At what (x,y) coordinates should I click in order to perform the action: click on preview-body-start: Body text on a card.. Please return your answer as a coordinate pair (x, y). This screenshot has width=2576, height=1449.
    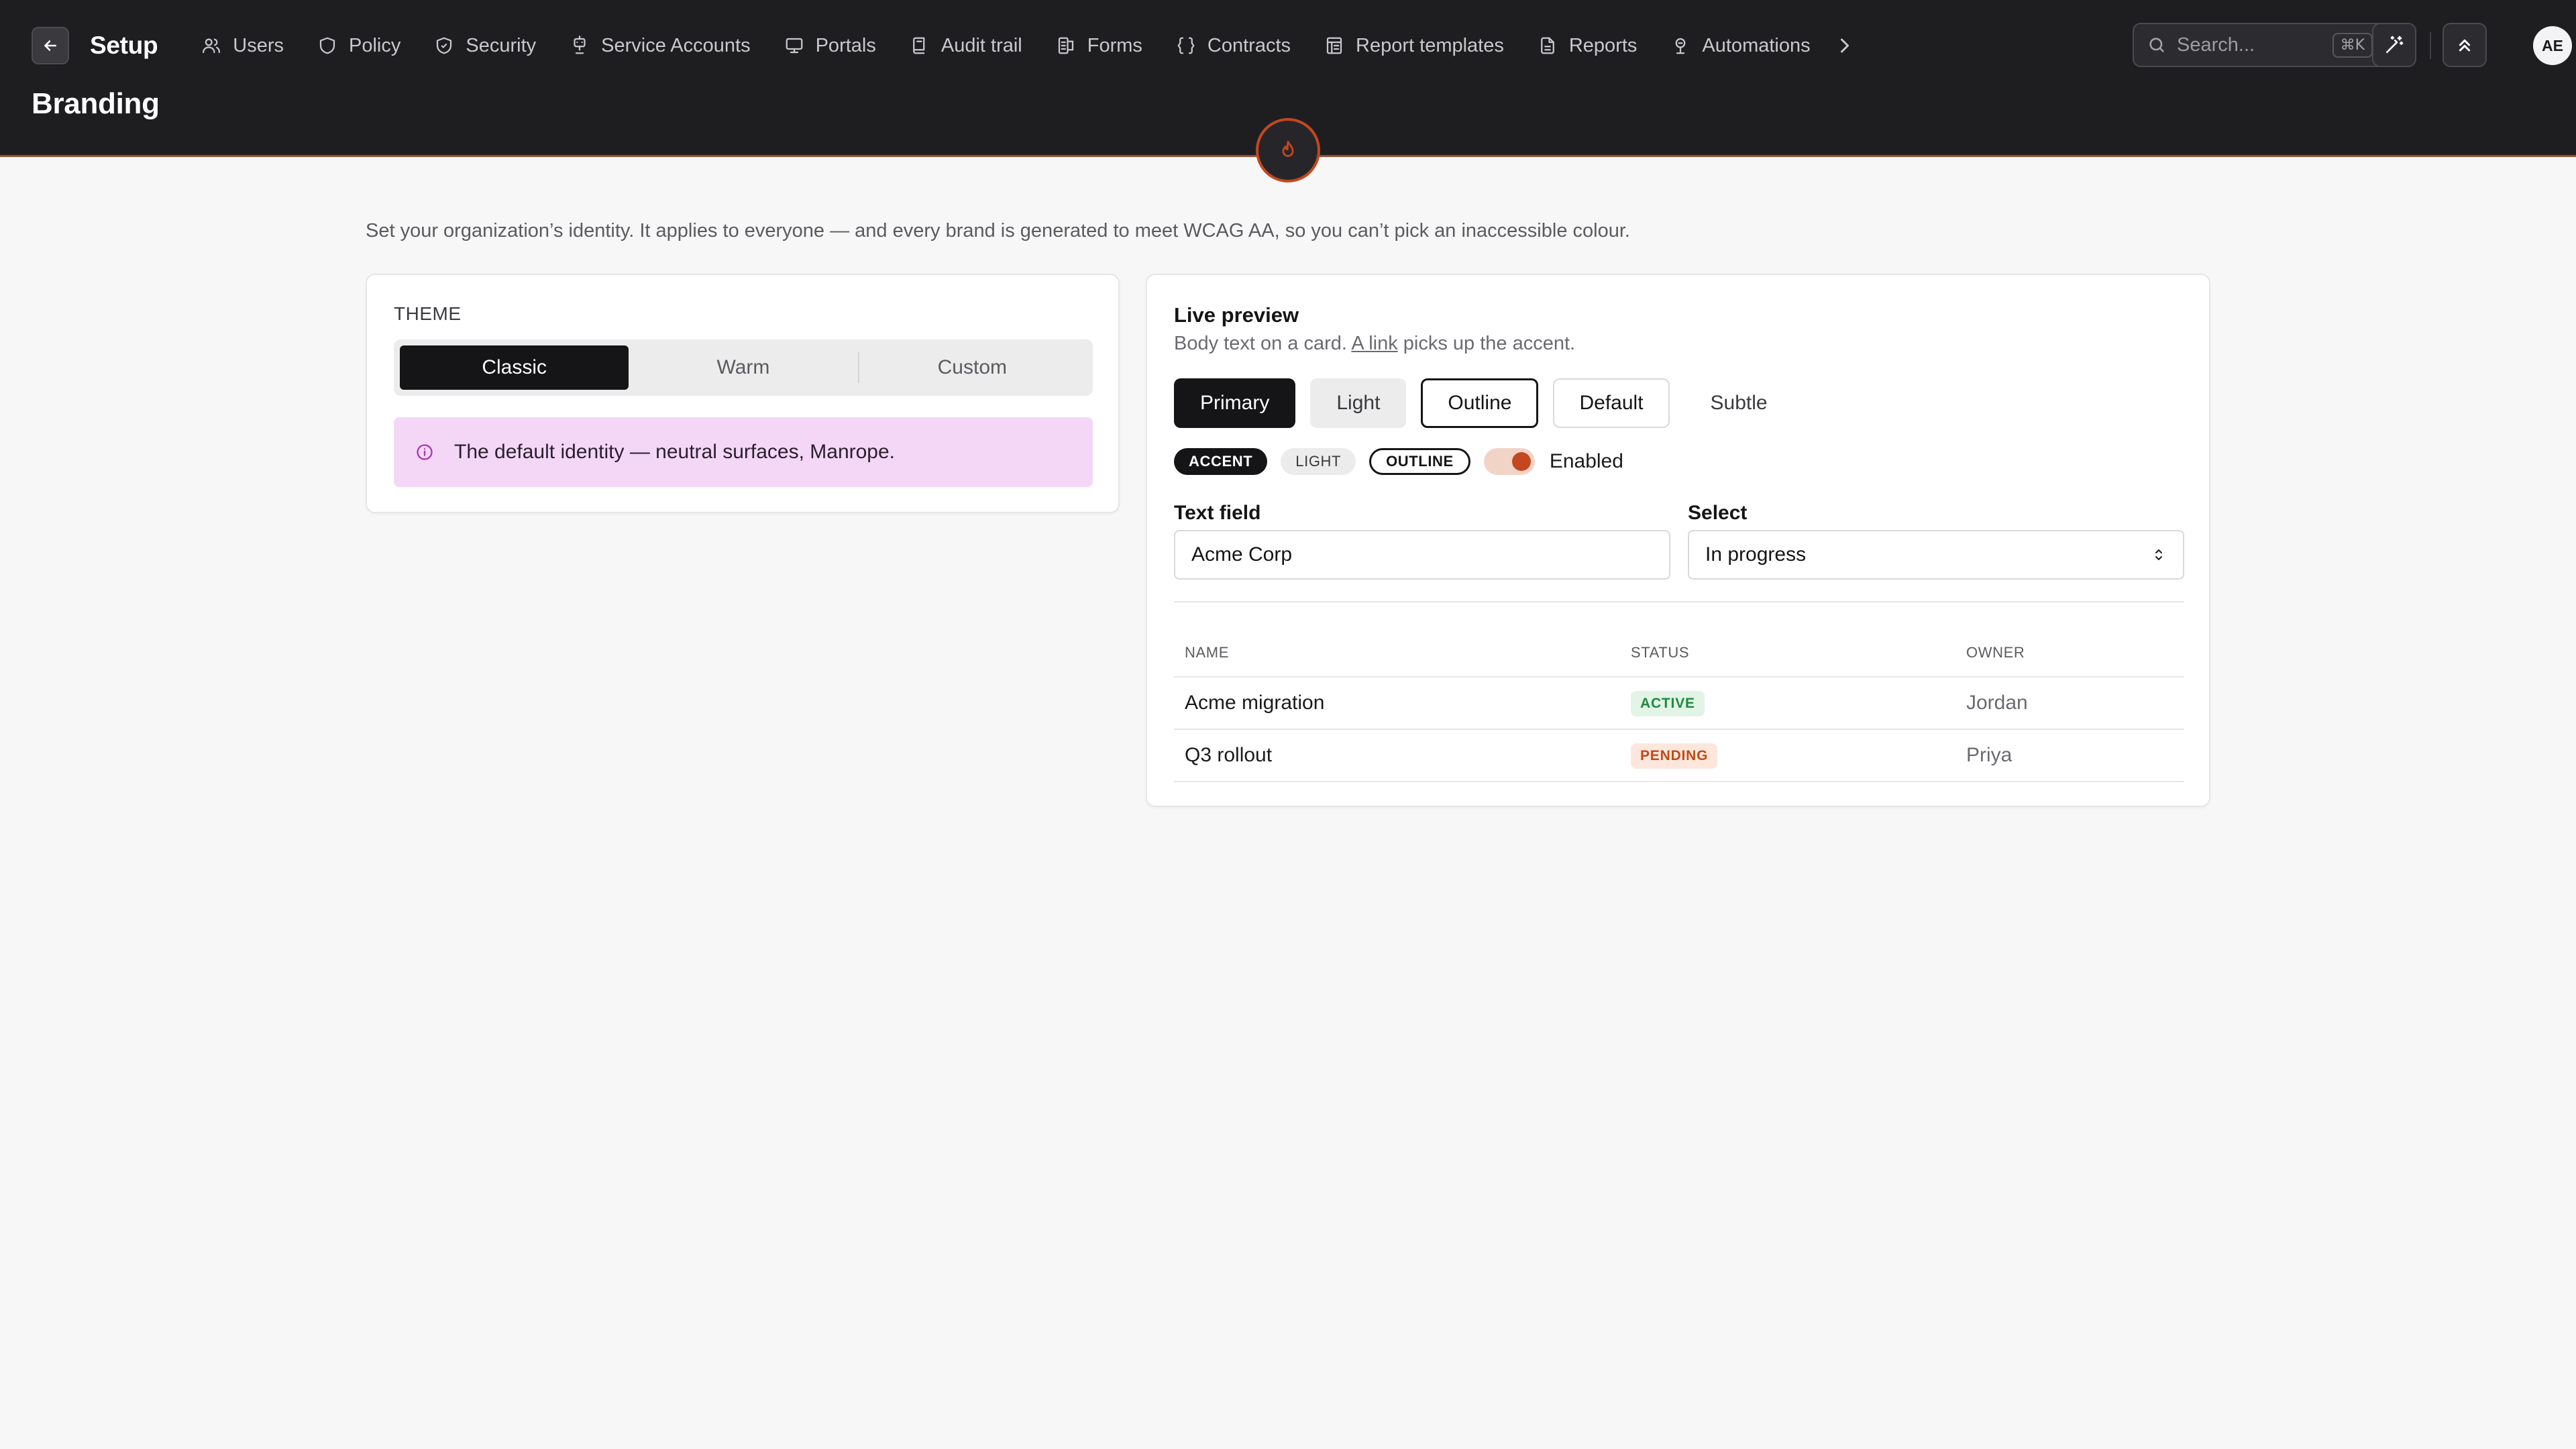
    Looking at the image, I should click on (1263, 343).